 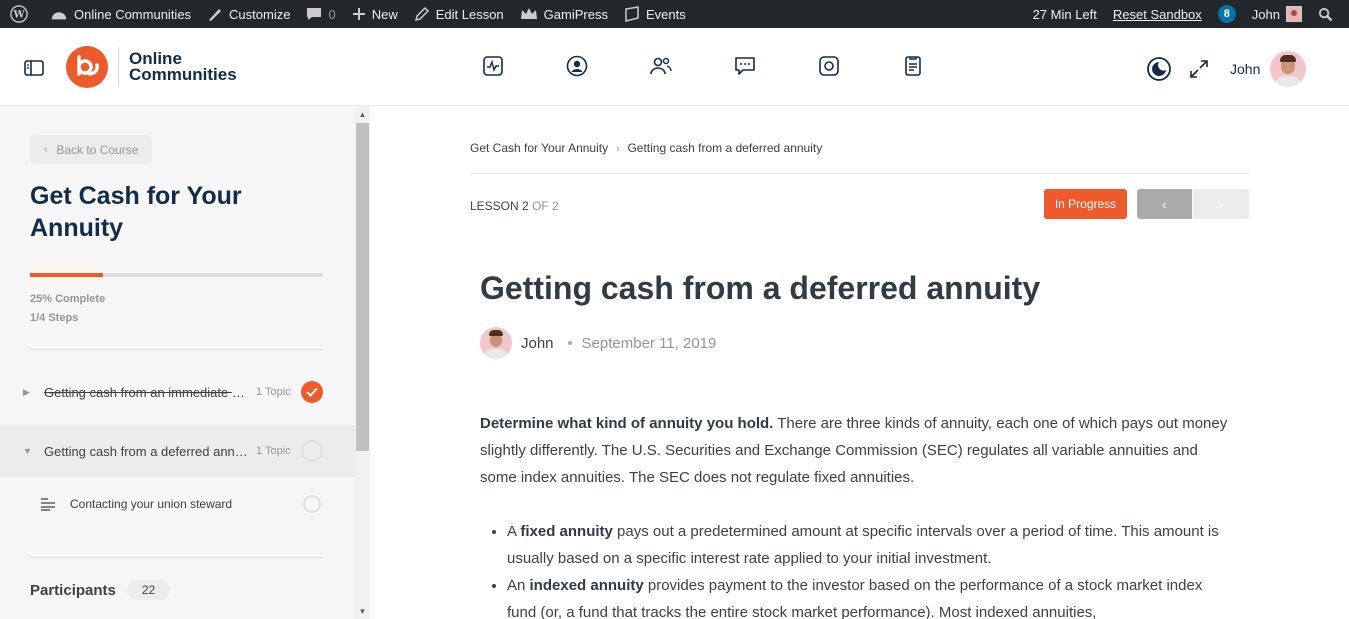 What do you see at coordinates (496, 343) in the screenshot?
I see `author-avatar` at bounding box center [496, 343].